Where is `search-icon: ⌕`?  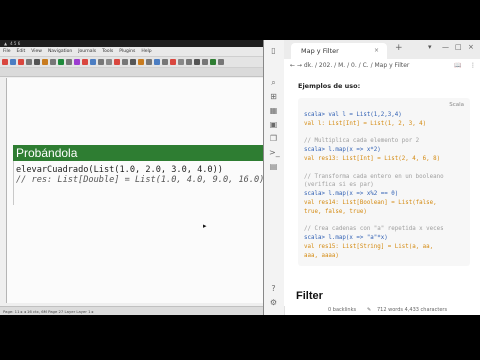 search-icon: ⌕ is located at coordinates (273, 82).